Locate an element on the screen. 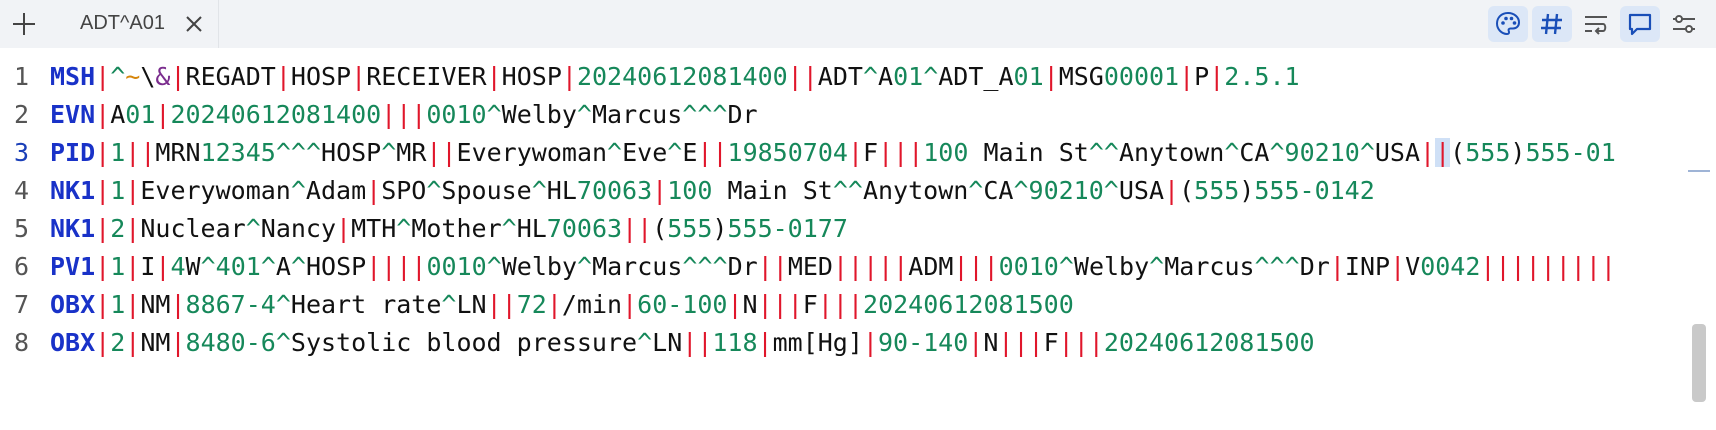 This screenshot has height=430, width=1716. close-tab-button is located at coordinates (194, 24).